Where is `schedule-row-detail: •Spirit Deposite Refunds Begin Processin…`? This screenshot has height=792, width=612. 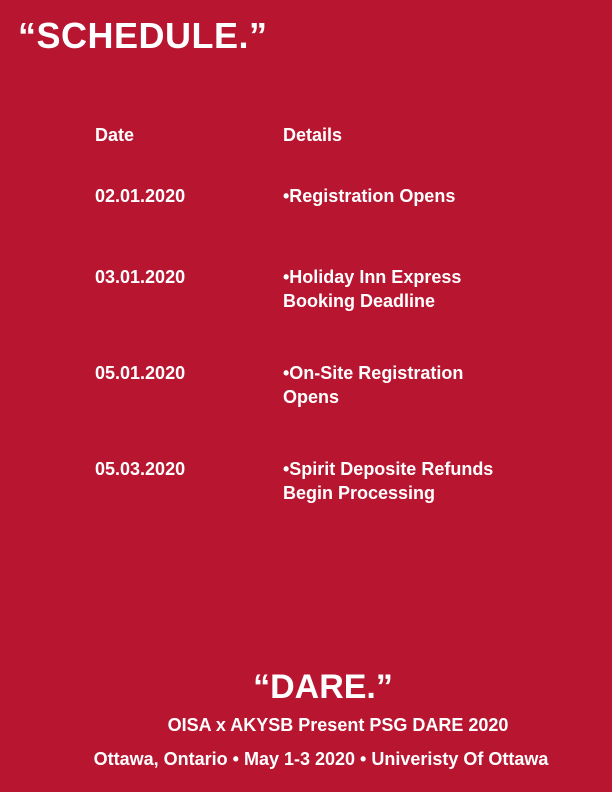
schedule-row-detail: •Spirit Deposite Refunds Begin Processin… is located at coordinates (388, 481).